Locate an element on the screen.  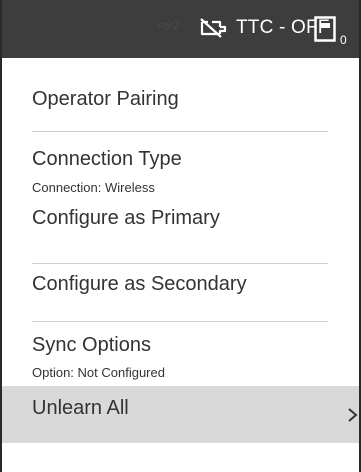
menu-item-label: Unlearn All is located at coordinates (80, 408).